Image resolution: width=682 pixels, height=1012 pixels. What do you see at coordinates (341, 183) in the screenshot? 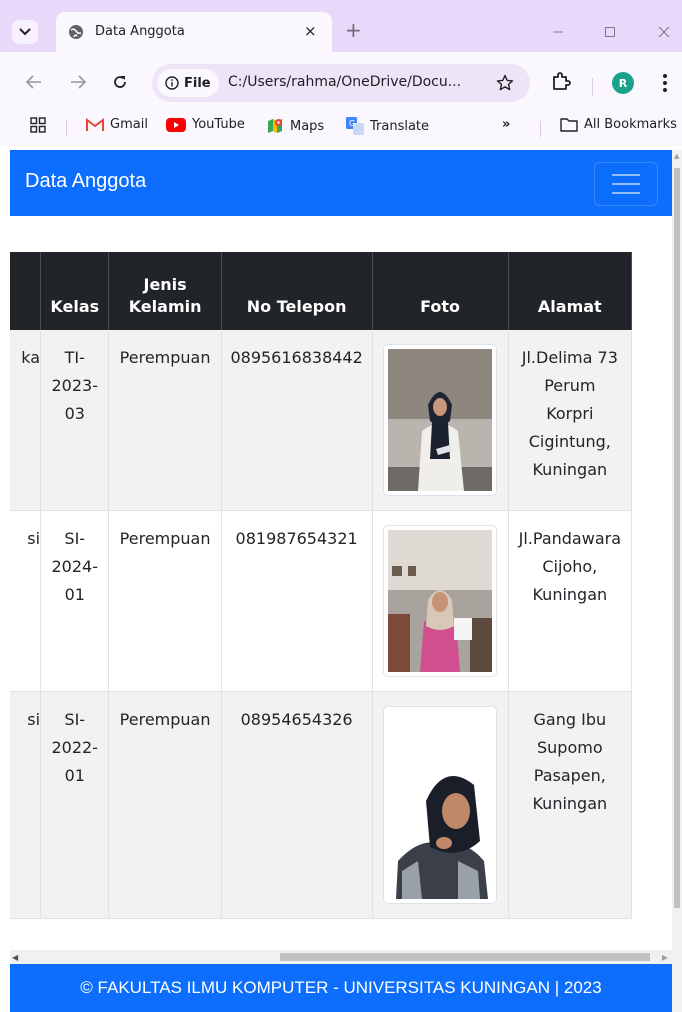
I see `navbar: Data Anggota` at bounding box center [341, 183].